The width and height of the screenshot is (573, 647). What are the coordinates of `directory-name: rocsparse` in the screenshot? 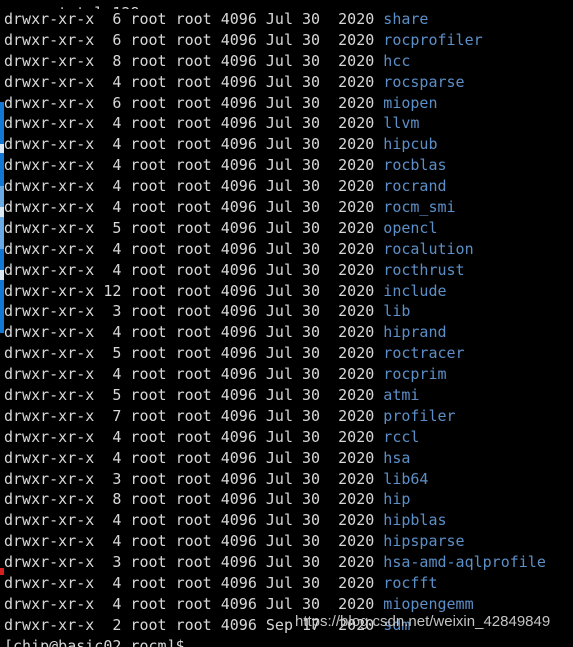 It's located at (423, 82).